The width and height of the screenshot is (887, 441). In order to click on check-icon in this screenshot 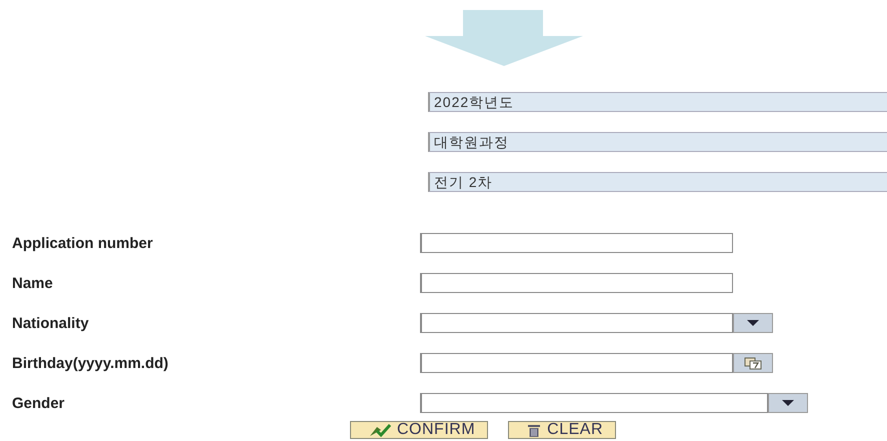, I will do `click(380, 430)`.